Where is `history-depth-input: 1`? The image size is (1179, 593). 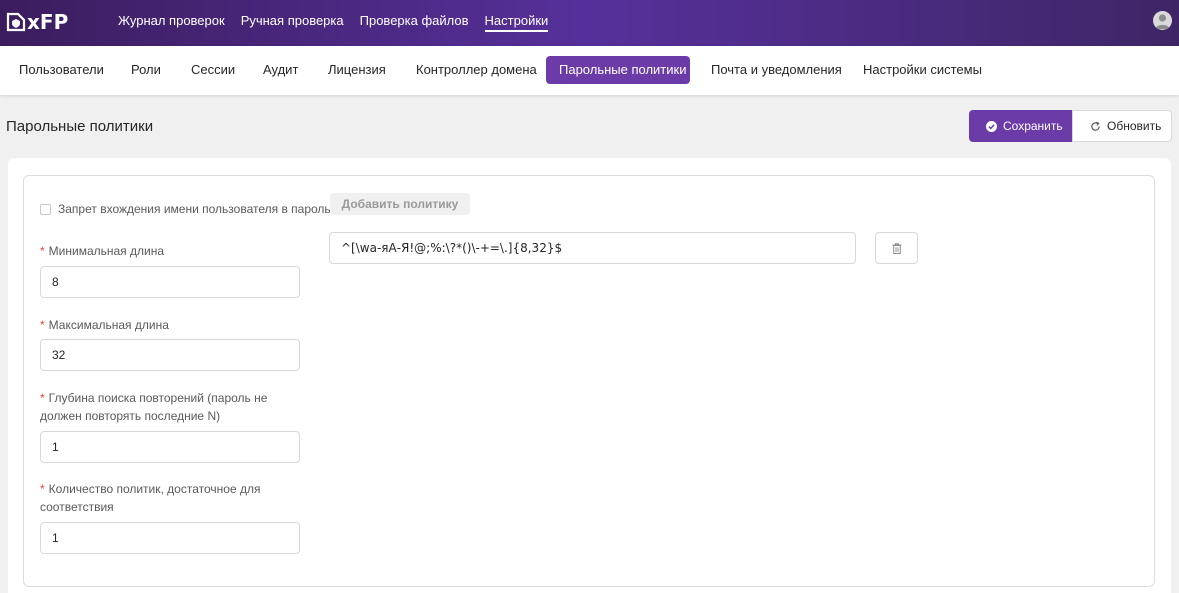 history-depth-input: 1 is located at coordinates (170, 447).